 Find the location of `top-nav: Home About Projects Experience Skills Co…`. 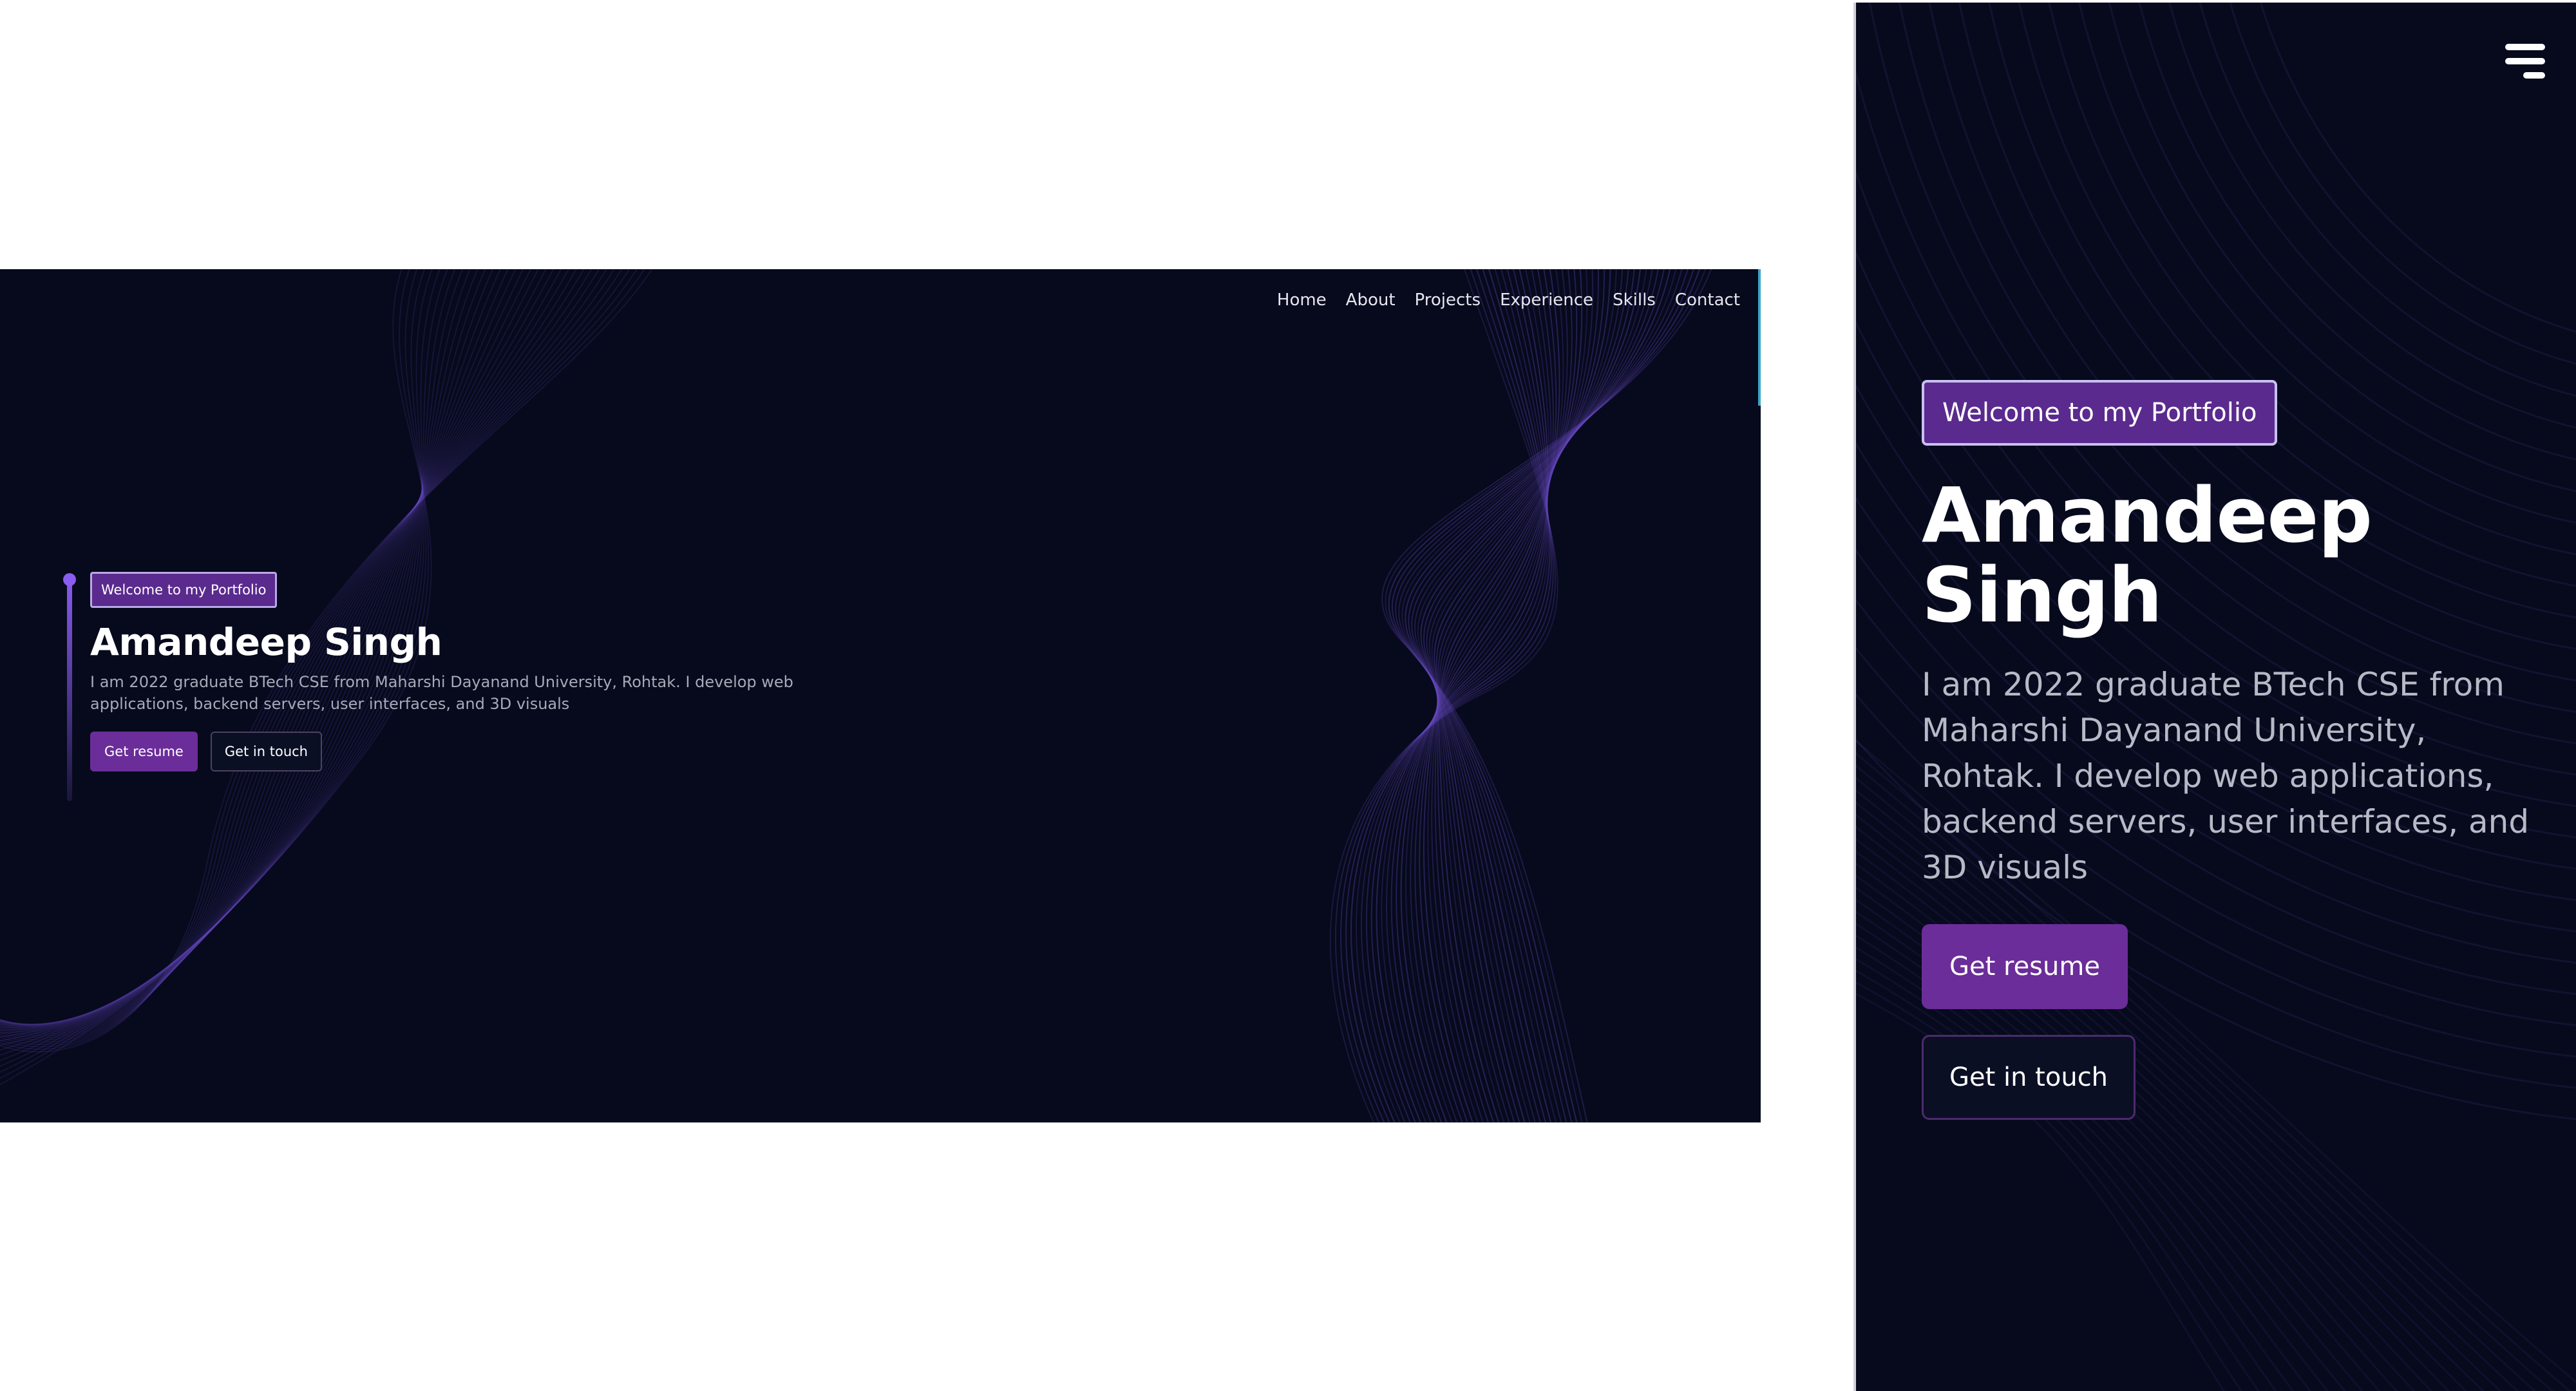

top-nav: Home About Projects Experience Skills Co… is located at coordinates (1508, 300).